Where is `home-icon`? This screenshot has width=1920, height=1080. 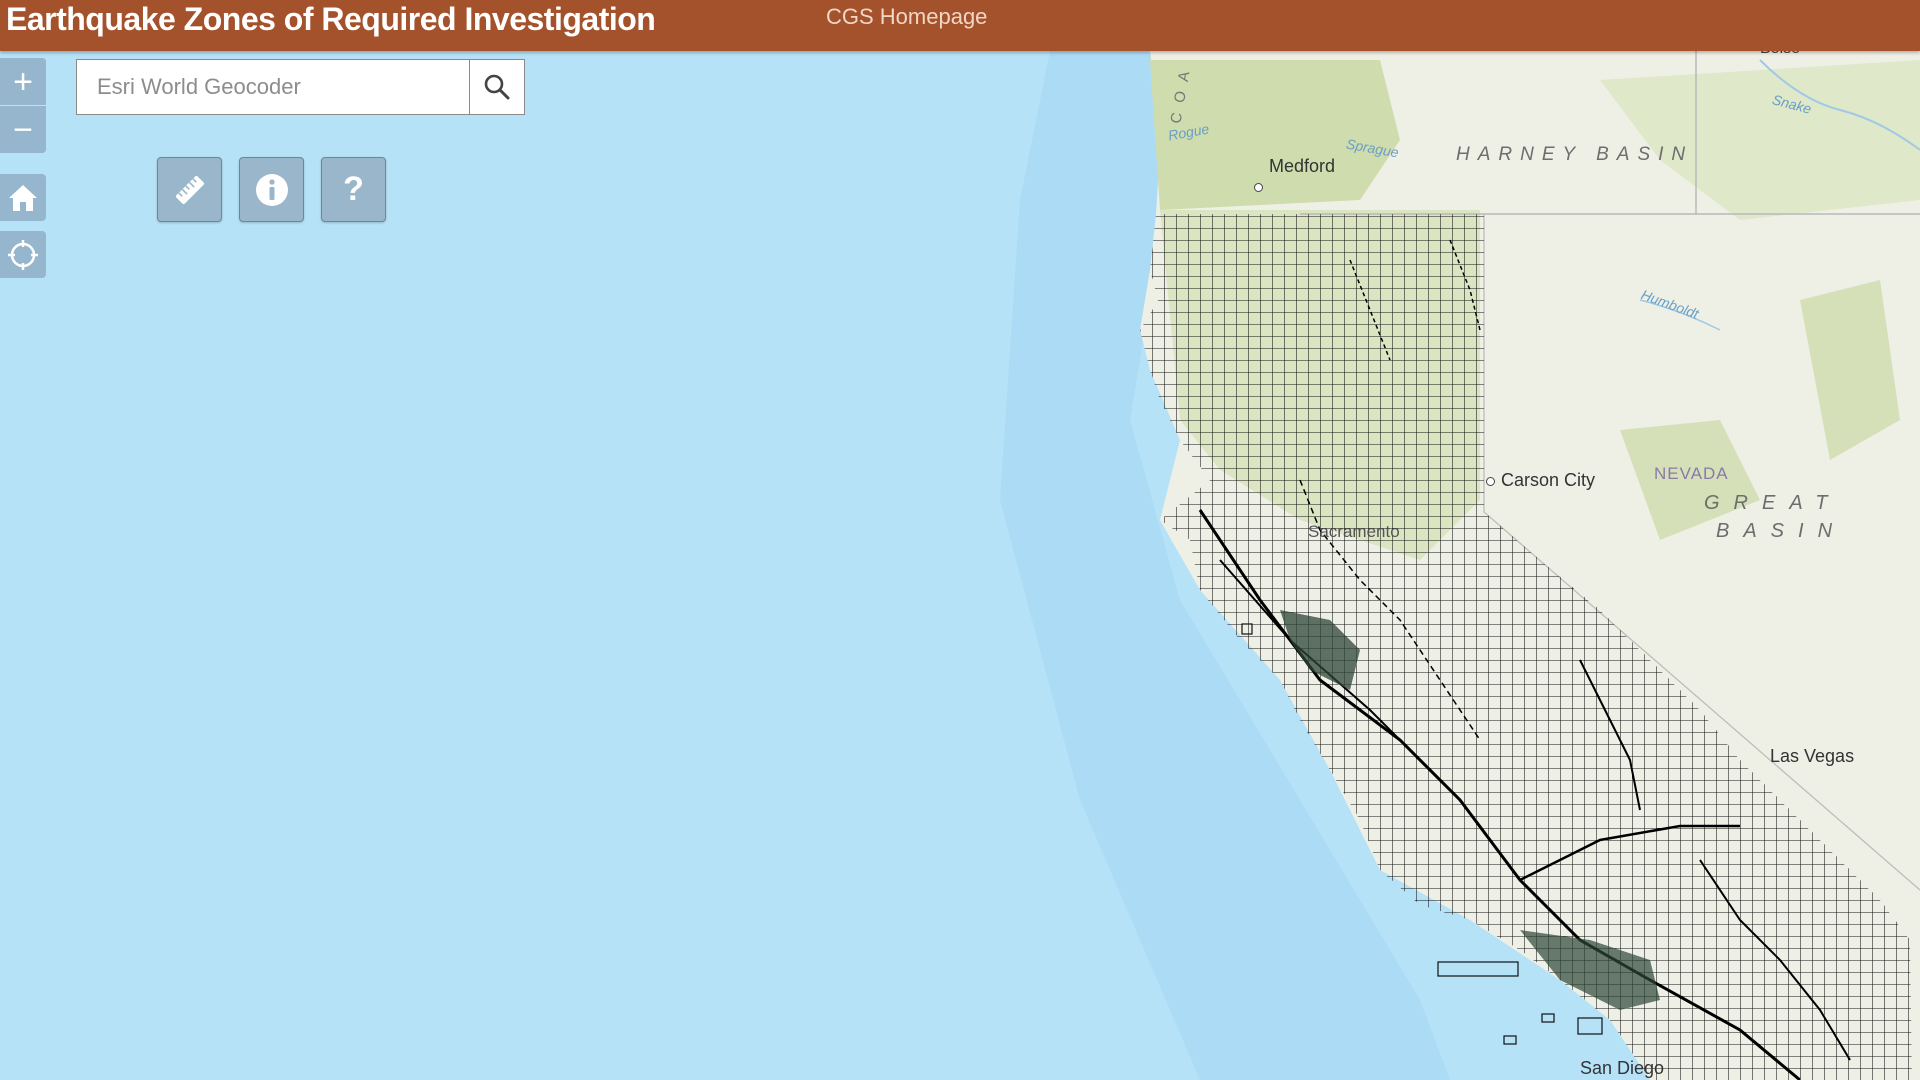
home-icon is located at coordinates (23, 197).